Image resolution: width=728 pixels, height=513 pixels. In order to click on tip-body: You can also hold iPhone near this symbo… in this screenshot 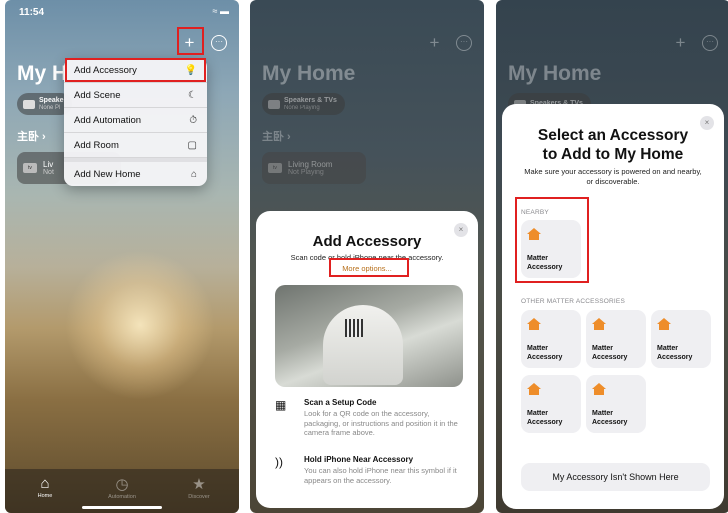, I will do `click(380, 475)`.